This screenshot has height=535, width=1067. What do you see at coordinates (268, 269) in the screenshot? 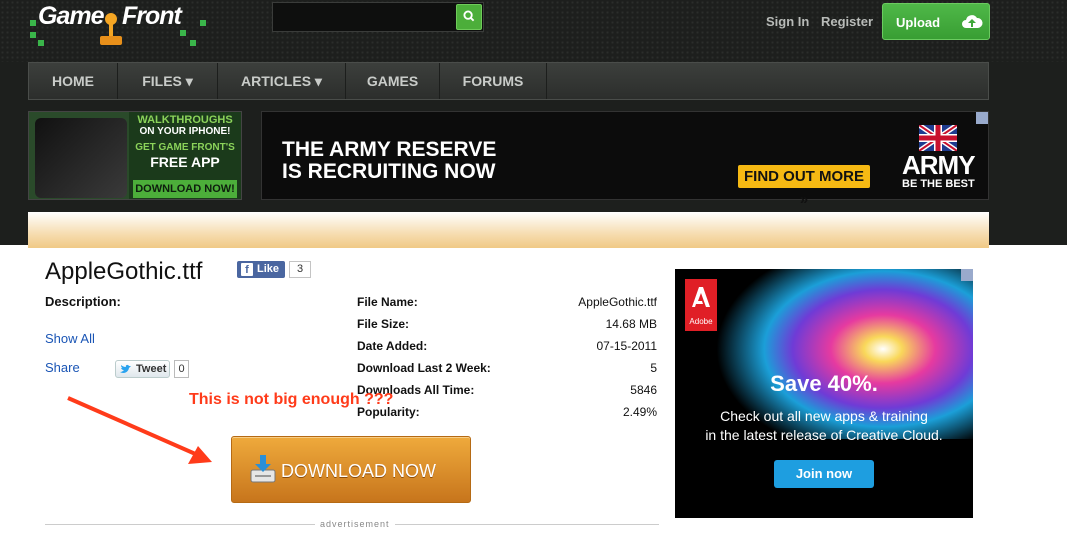
I see `like-label: Like` at bounding box center [268, 269].